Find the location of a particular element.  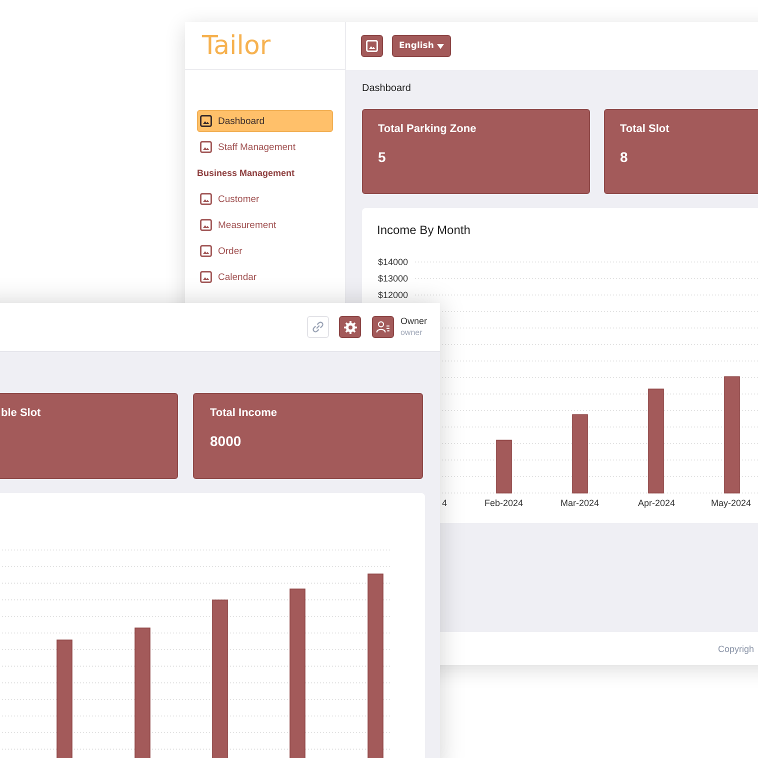

axis-label: Feb-2024 is located at coordinates (503, 503).